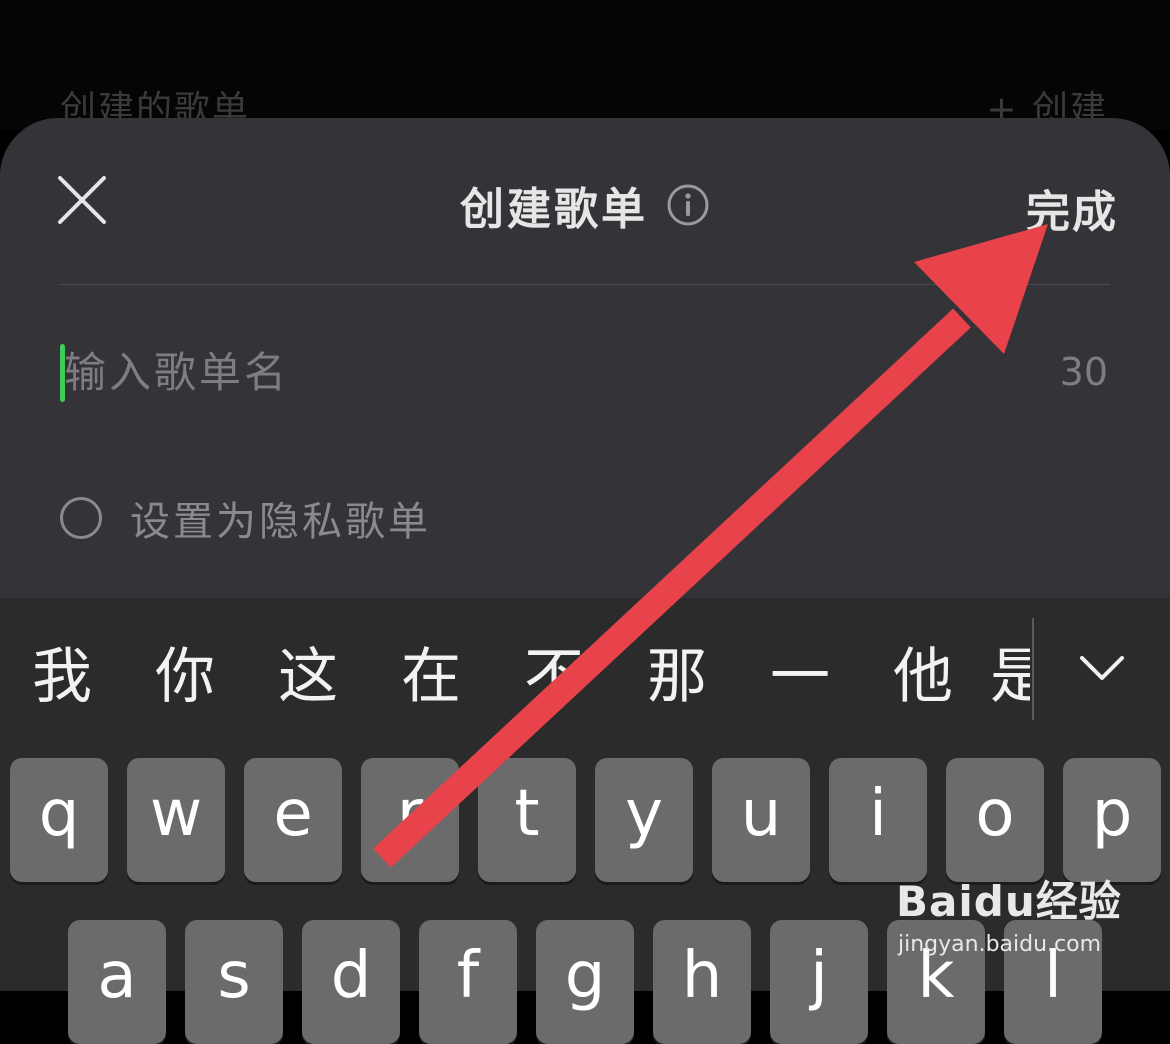  I want to click on key-o: o, so click(995, 820).